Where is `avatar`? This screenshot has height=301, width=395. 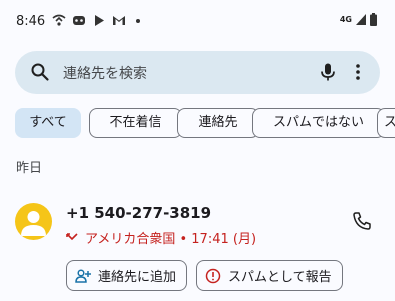
avatar is located at coordinates (33, 221).